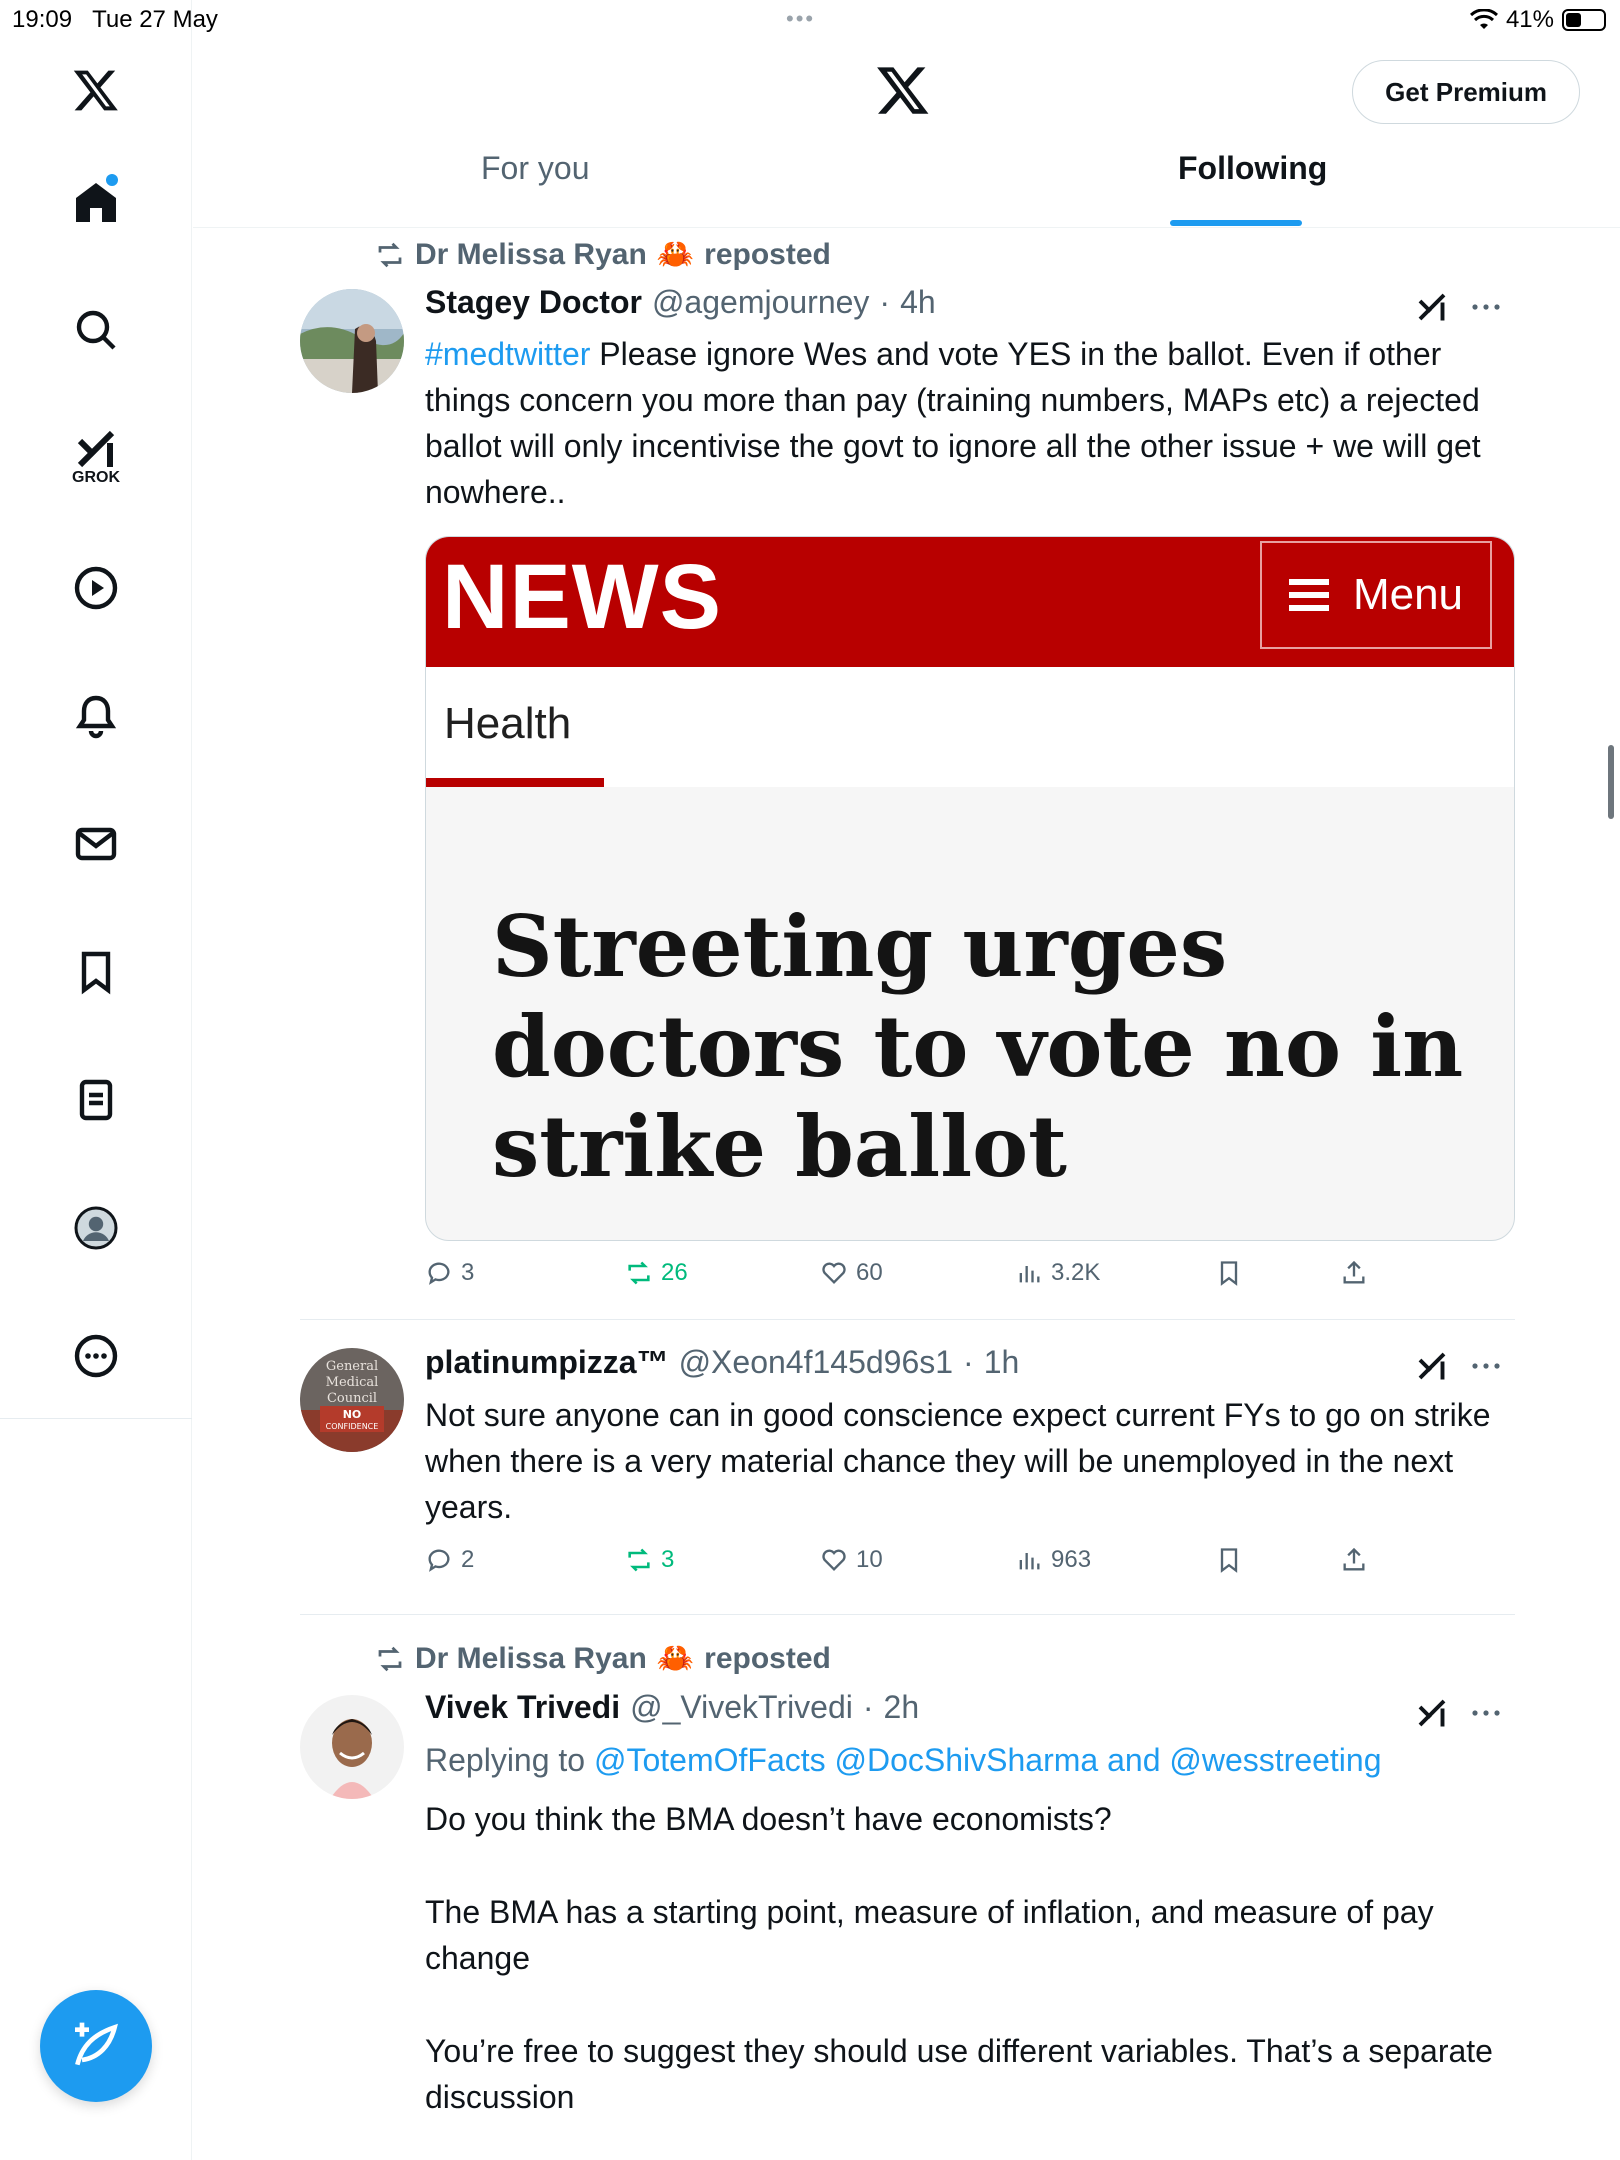 The width and height of the screenshot is (1620, 2160). Describe the element at coordinates (112, 180) in the screenshot. I see `notification-dot` at that location.